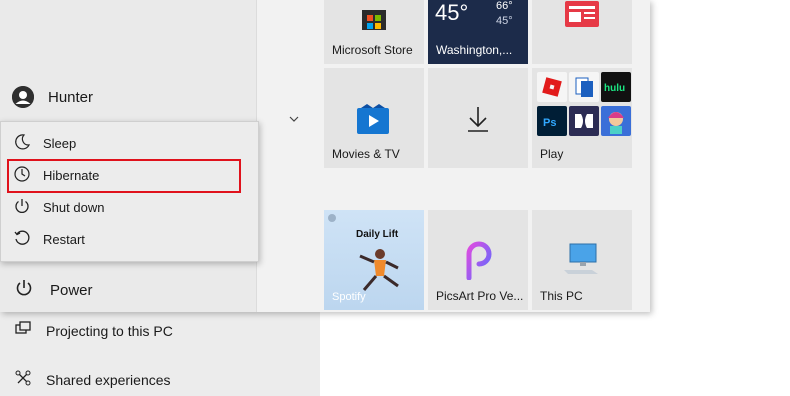 This screenshot has width=790, height=396. Describe the element at coordinates (582, 32) in the screenshot. I see `tile-news` at that location.